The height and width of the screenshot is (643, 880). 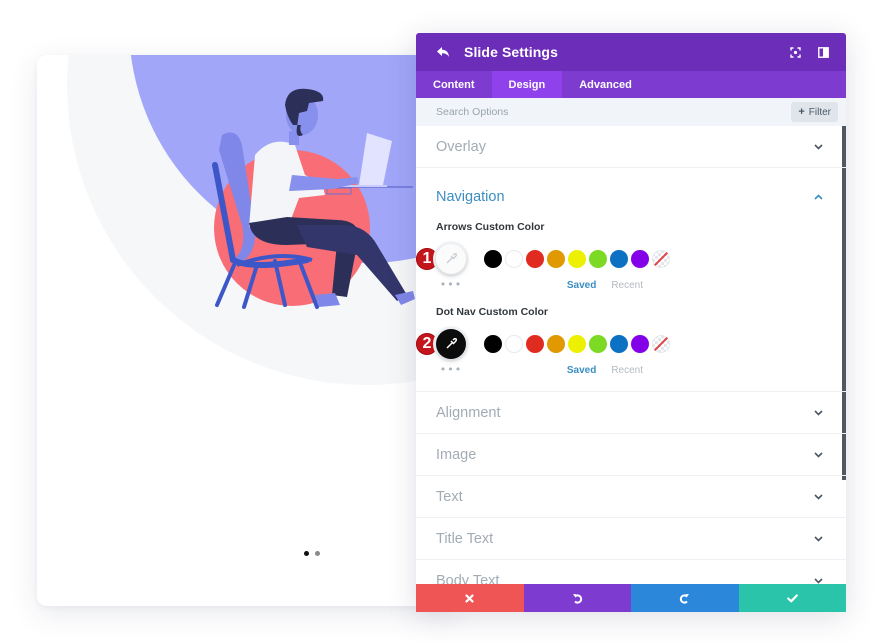 I want to click on section-image: Image, so click(x=631, y=455).